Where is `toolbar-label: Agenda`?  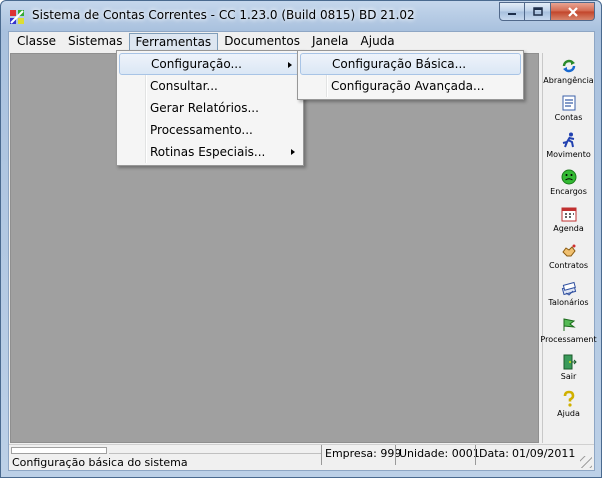 toolbar-label: Agenda is located at coordinates (568, 228).